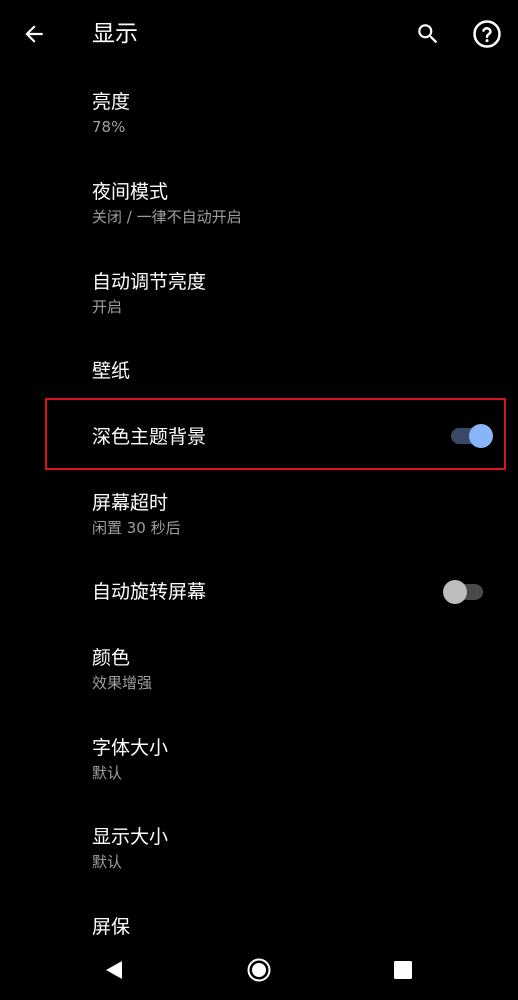 Image resolution: width=518 pixels, height=1000 pixels. What do you see at coordinates (259, 34) in the screenshot?
I see `top-app-bar: 显示` at bounding box center [259, 34].